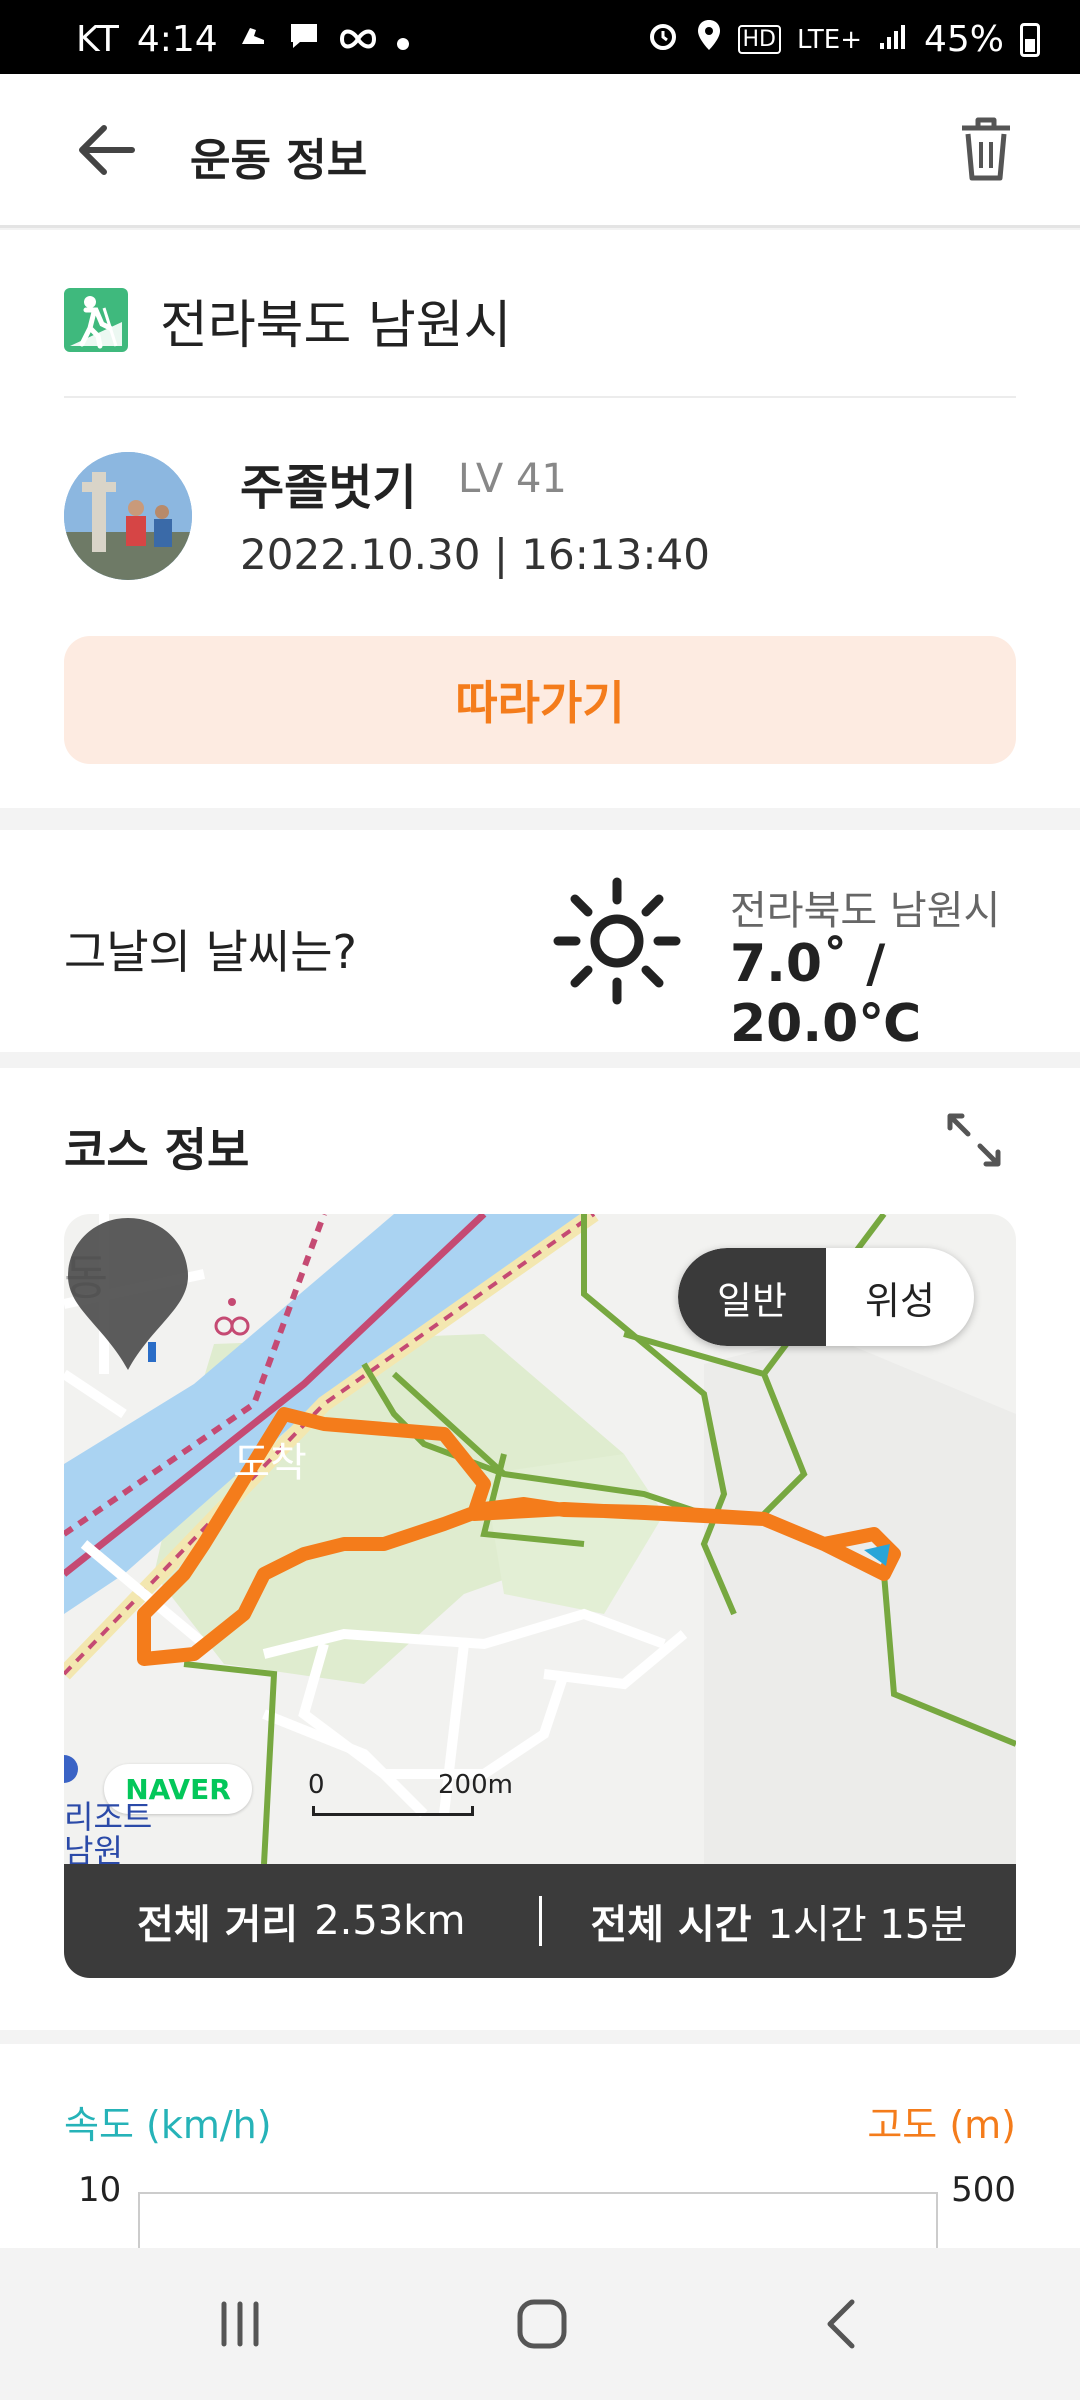 Image resolution: width=1080 pixels, height=2400 pixels. Describe the element at coordinates (900, 1297) in the screenshot. I see `map-mode-satellite-button: 위성` at that location.